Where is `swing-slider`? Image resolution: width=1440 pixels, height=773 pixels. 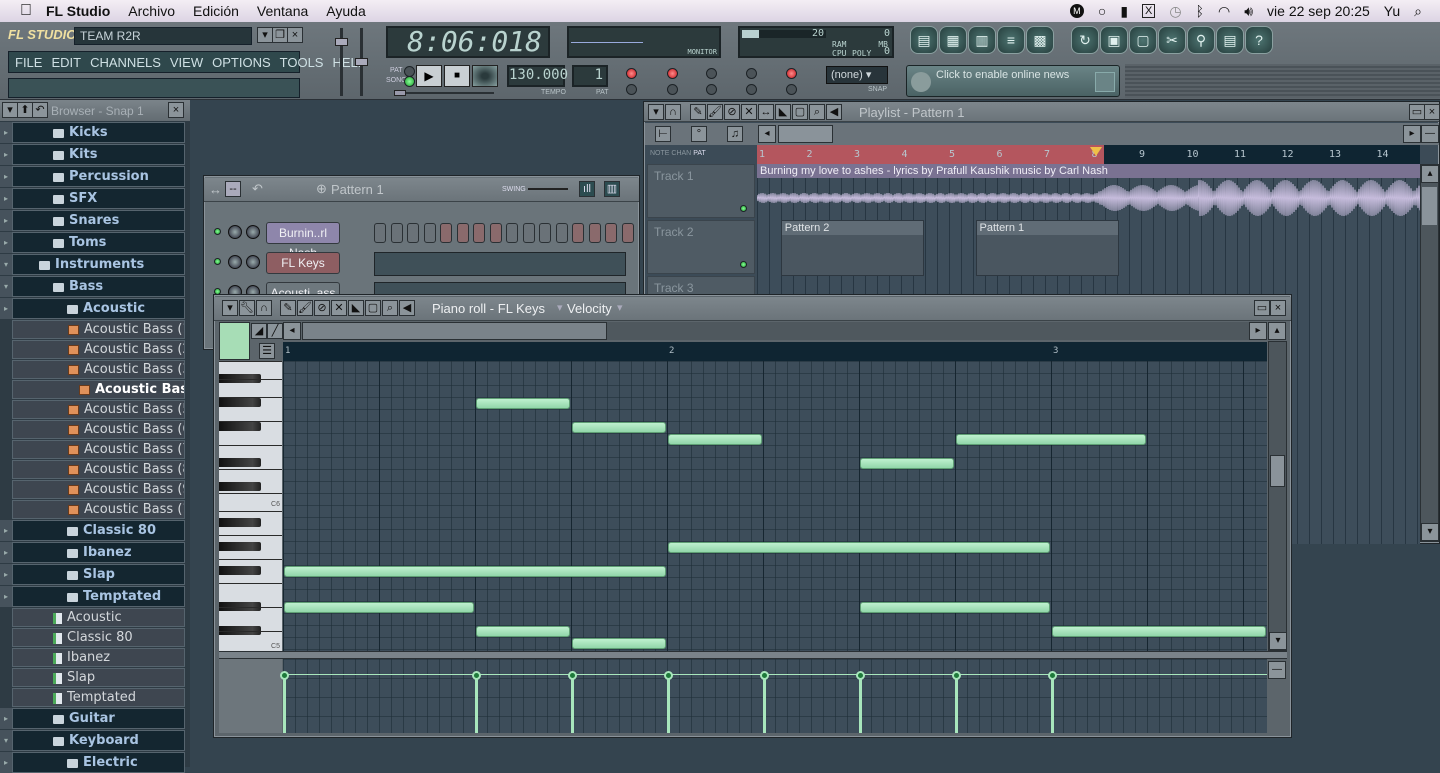 swing-slider is located at coordinates (548, 189).